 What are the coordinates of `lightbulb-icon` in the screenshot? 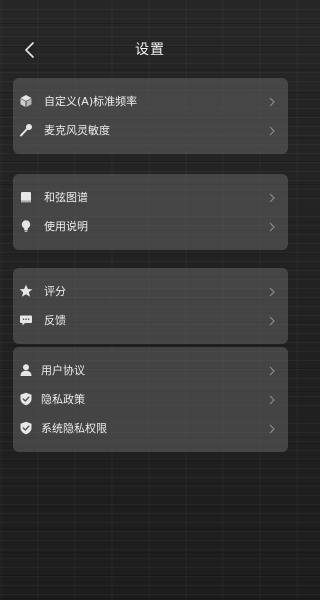 It's located at (26, 226).